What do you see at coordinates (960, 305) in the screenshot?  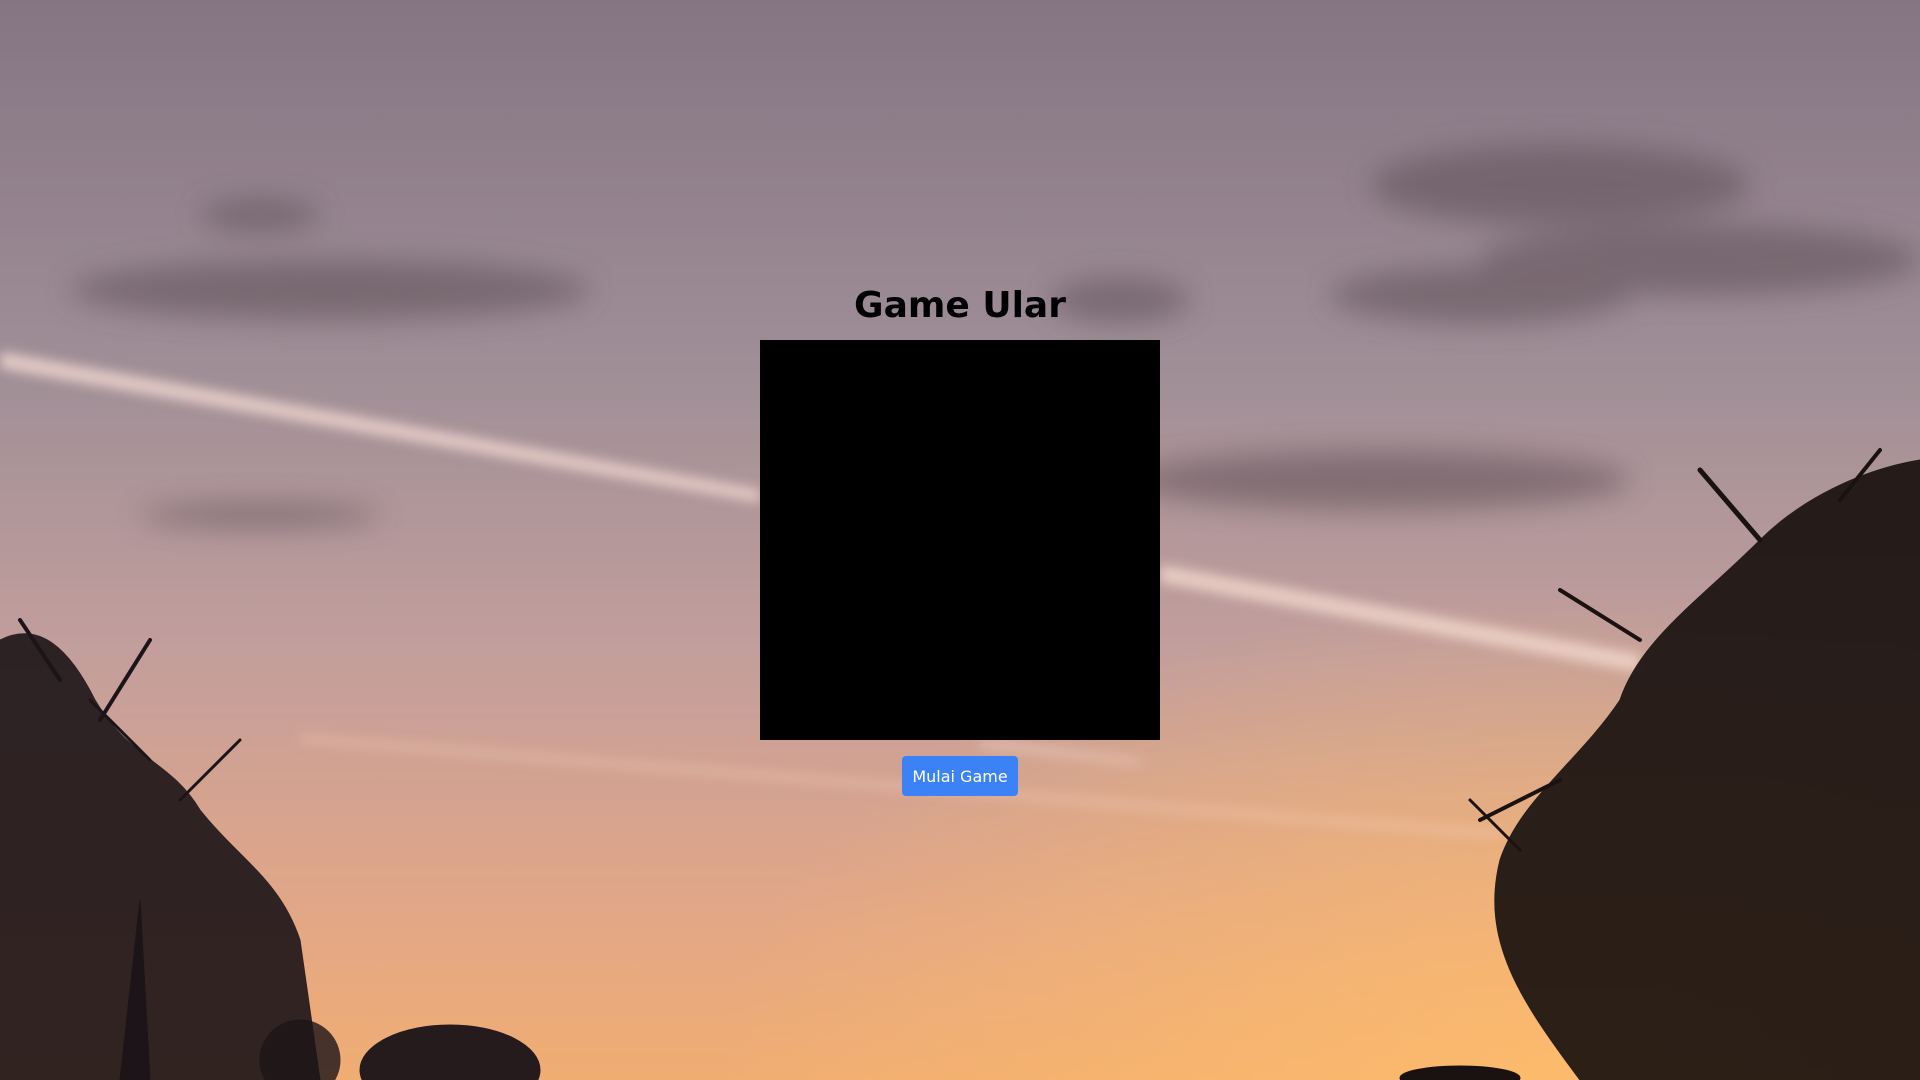 I see `page-title: Game Ular` at bounding box center [960, 305].